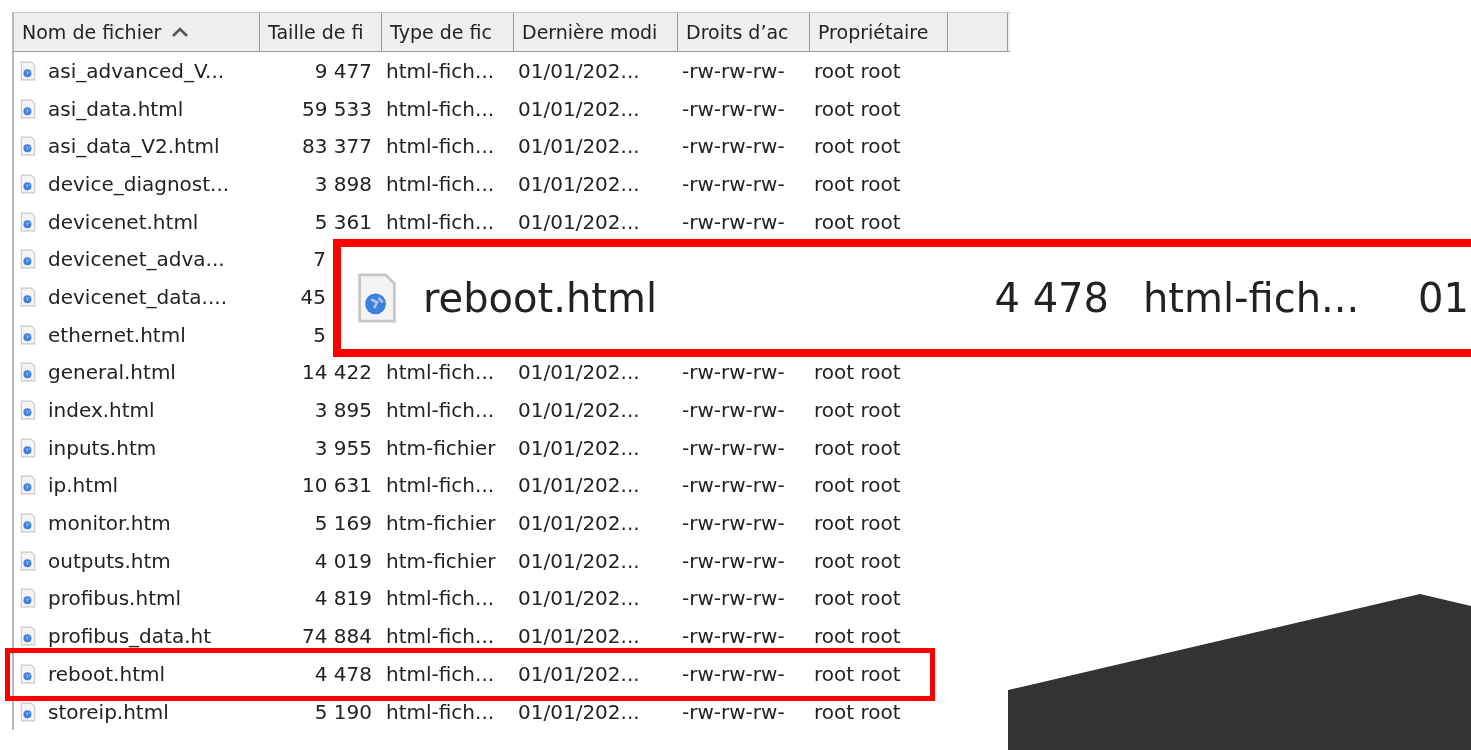  What do you see at coordinates (337, 108) in the screenshot?
I see `file-size: 59 533` at bounding box center [337, 108].